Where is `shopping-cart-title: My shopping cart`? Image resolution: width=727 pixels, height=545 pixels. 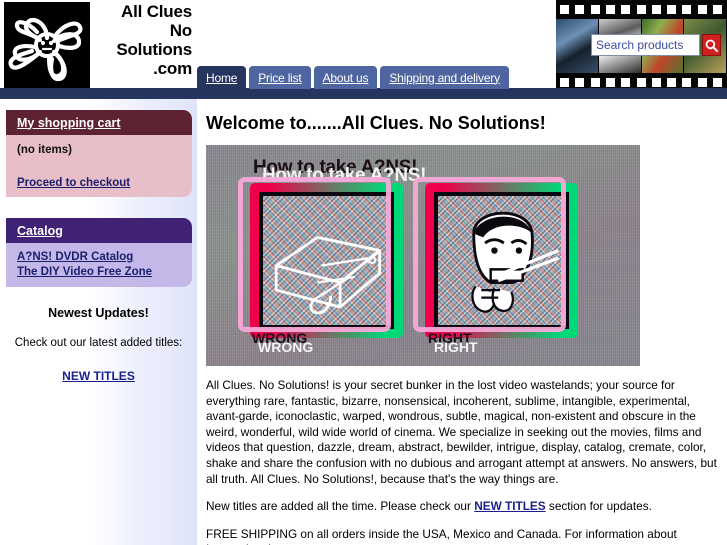 shopping-cart-title: My shopping cart is located at coordinates (99, 122).